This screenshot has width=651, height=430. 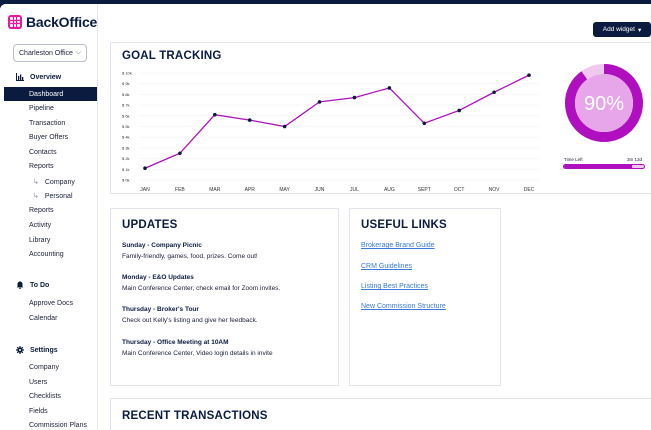 What do you see at coordinates (47, 123) in the screenshot?
I see `sidebar-item-transaction: Transaction` at bounding box center [47, 123].